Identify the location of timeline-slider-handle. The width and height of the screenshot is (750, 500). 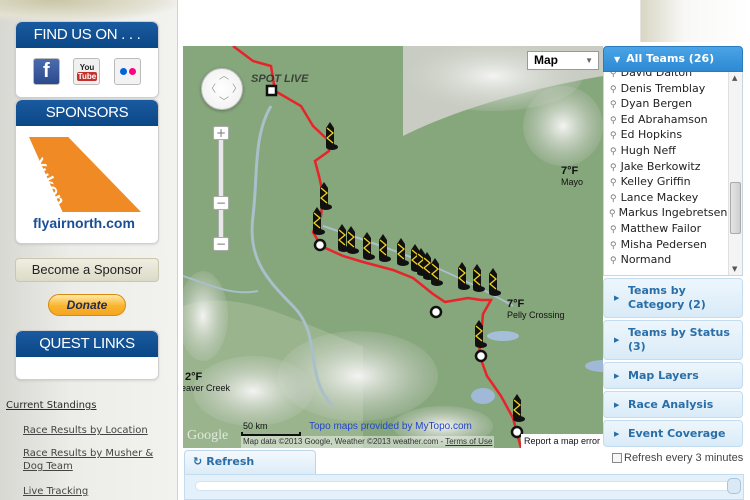
(734, 486).